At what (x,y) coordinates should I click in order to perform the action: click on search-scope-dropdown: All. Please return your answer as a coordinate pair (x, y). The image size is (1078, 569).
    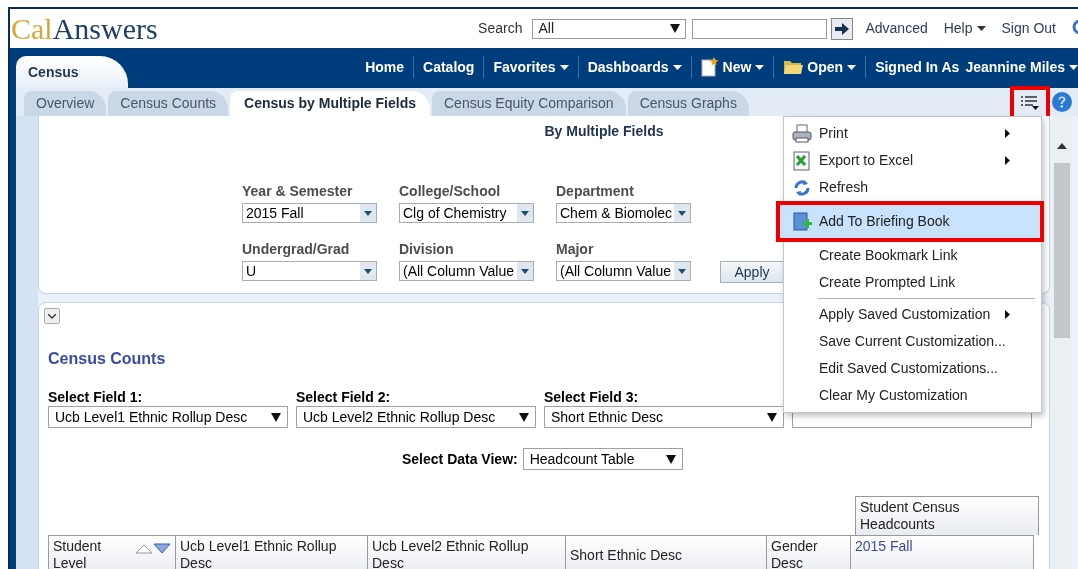
    Looking at the image, I should click on (609, 28).